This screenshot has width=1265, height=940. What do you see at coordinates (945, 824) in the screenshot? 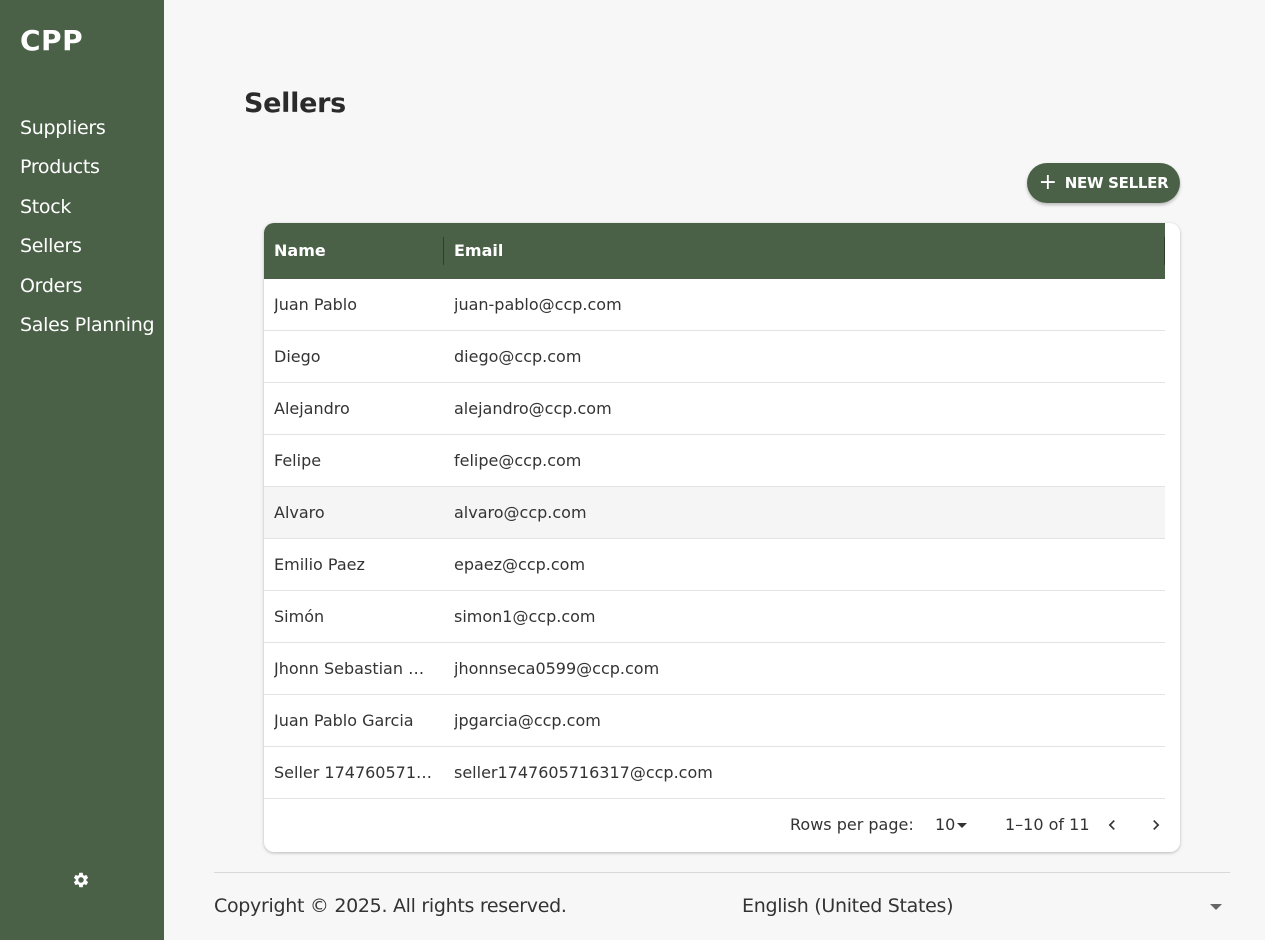
I see `rows-per-page-value: 10` at bounding box center [945, 824].